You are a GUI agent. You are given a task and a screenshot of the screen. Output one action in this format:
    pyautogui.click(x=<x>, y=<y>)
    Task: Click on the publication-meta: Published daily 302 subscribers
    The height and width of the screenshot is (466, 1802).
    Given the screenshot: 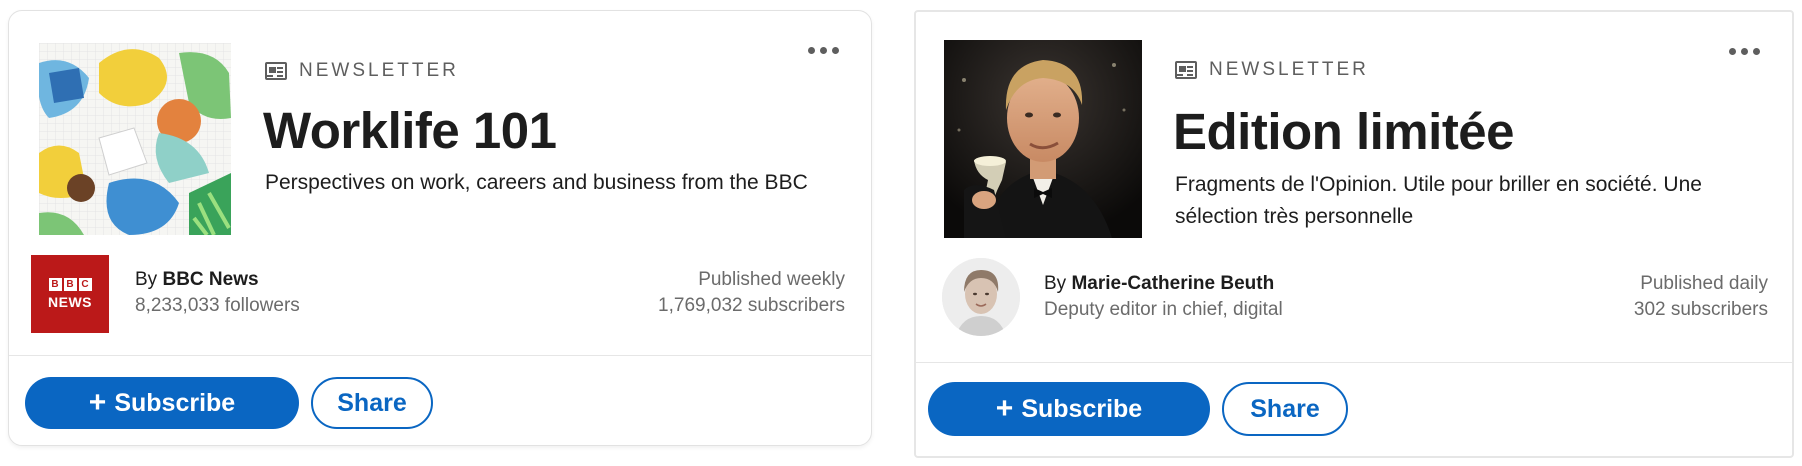 What is the action you would take?
    pyautogui.click(x=1701, y=297)
    